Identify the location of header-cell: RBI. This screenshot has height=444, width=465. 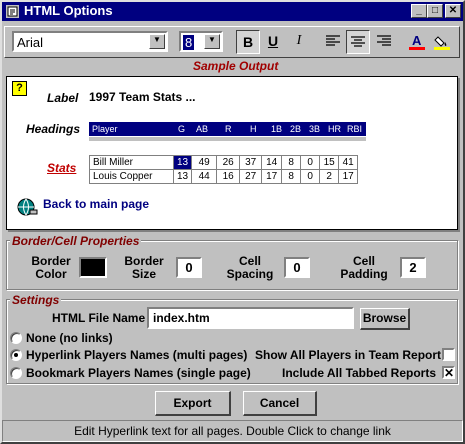
(355, 129).